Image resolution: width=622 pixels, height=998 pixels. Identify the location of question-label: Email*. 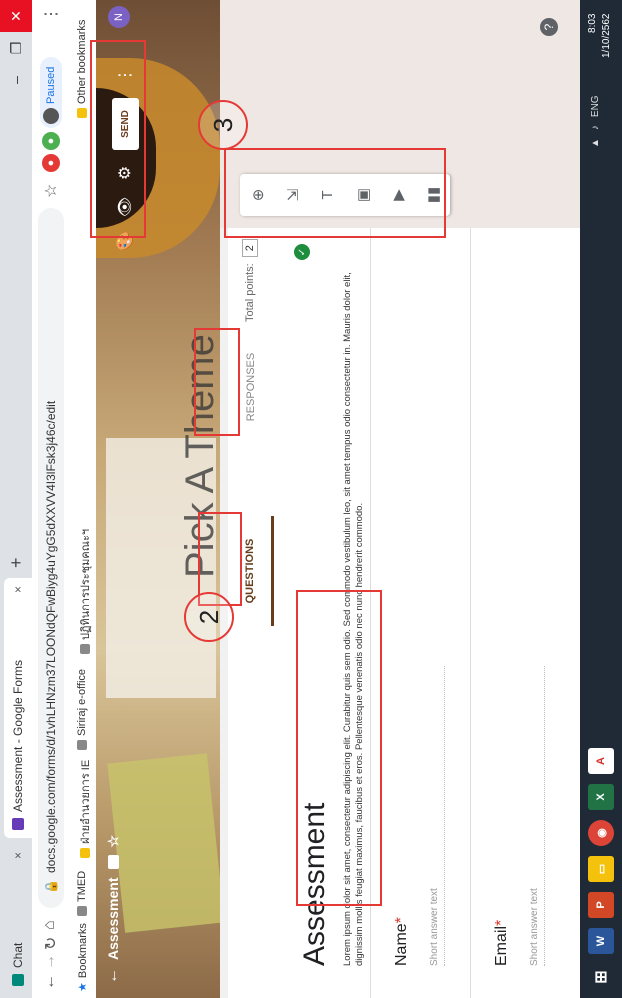
(501, 942).